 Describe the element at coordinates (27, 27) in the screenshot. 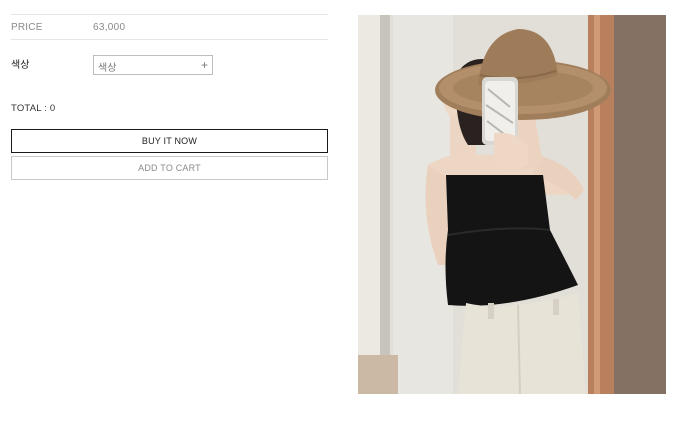

I see `price-label: PRICE` at that location.